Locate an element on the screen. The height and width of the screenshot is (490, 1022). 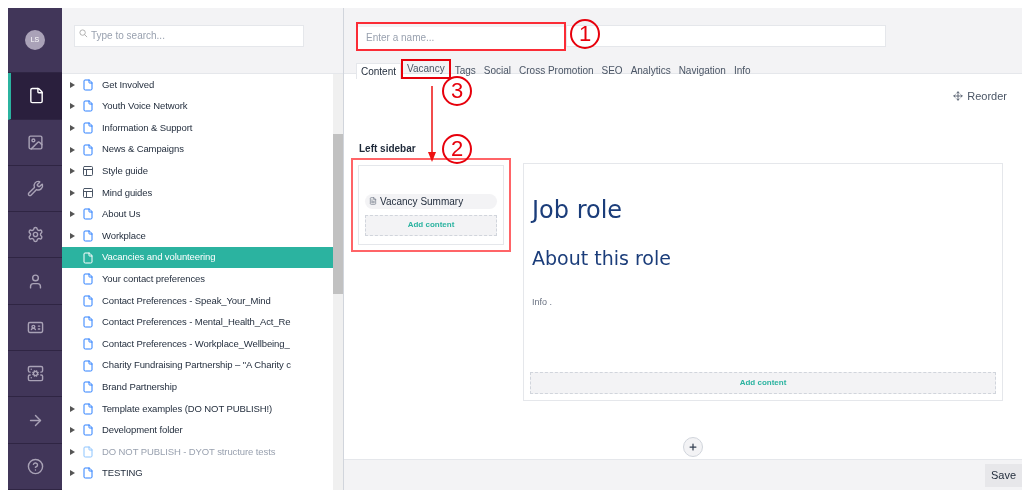
tree-item: Information & Support is located at coordinates (197, 128).